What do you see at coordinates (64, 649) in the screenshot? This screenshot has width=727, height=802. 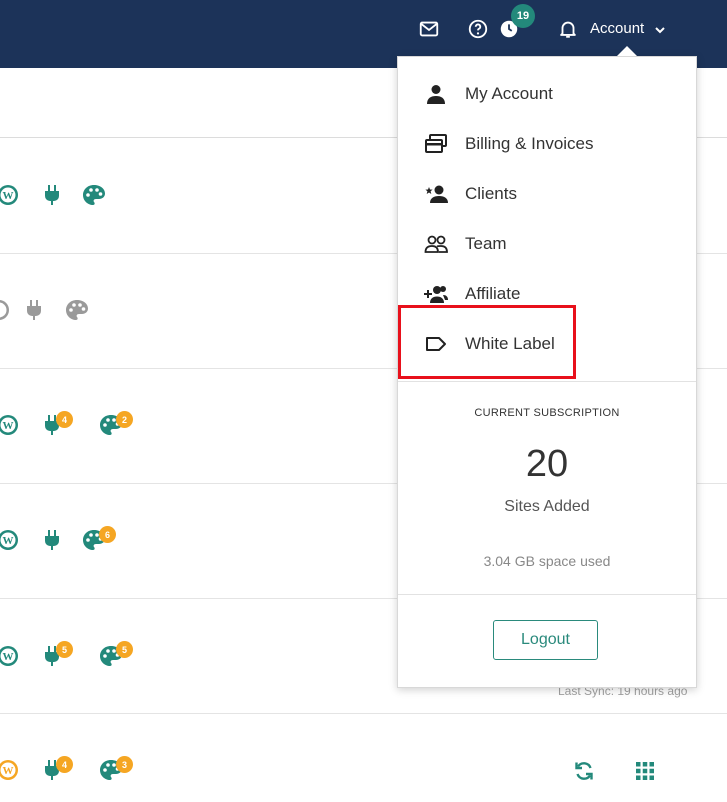 I see `plugin-updates-badge: 5` at bounding box center [64, 649].